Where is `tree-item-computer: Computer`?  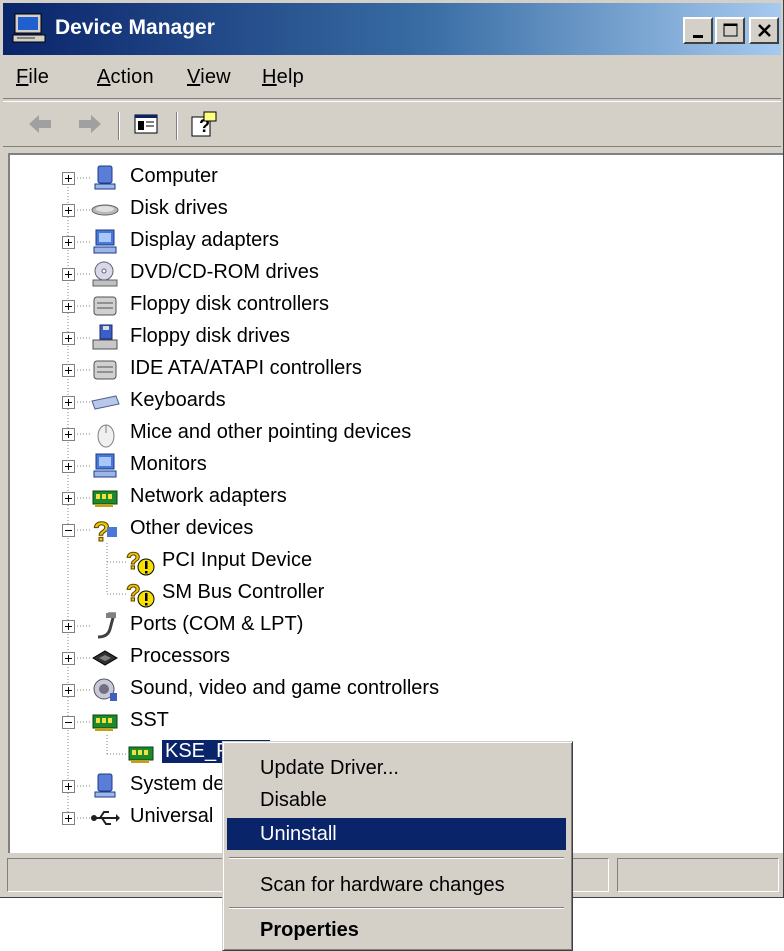 tree-item-computer: Computer is located at coordinates (174, 176).